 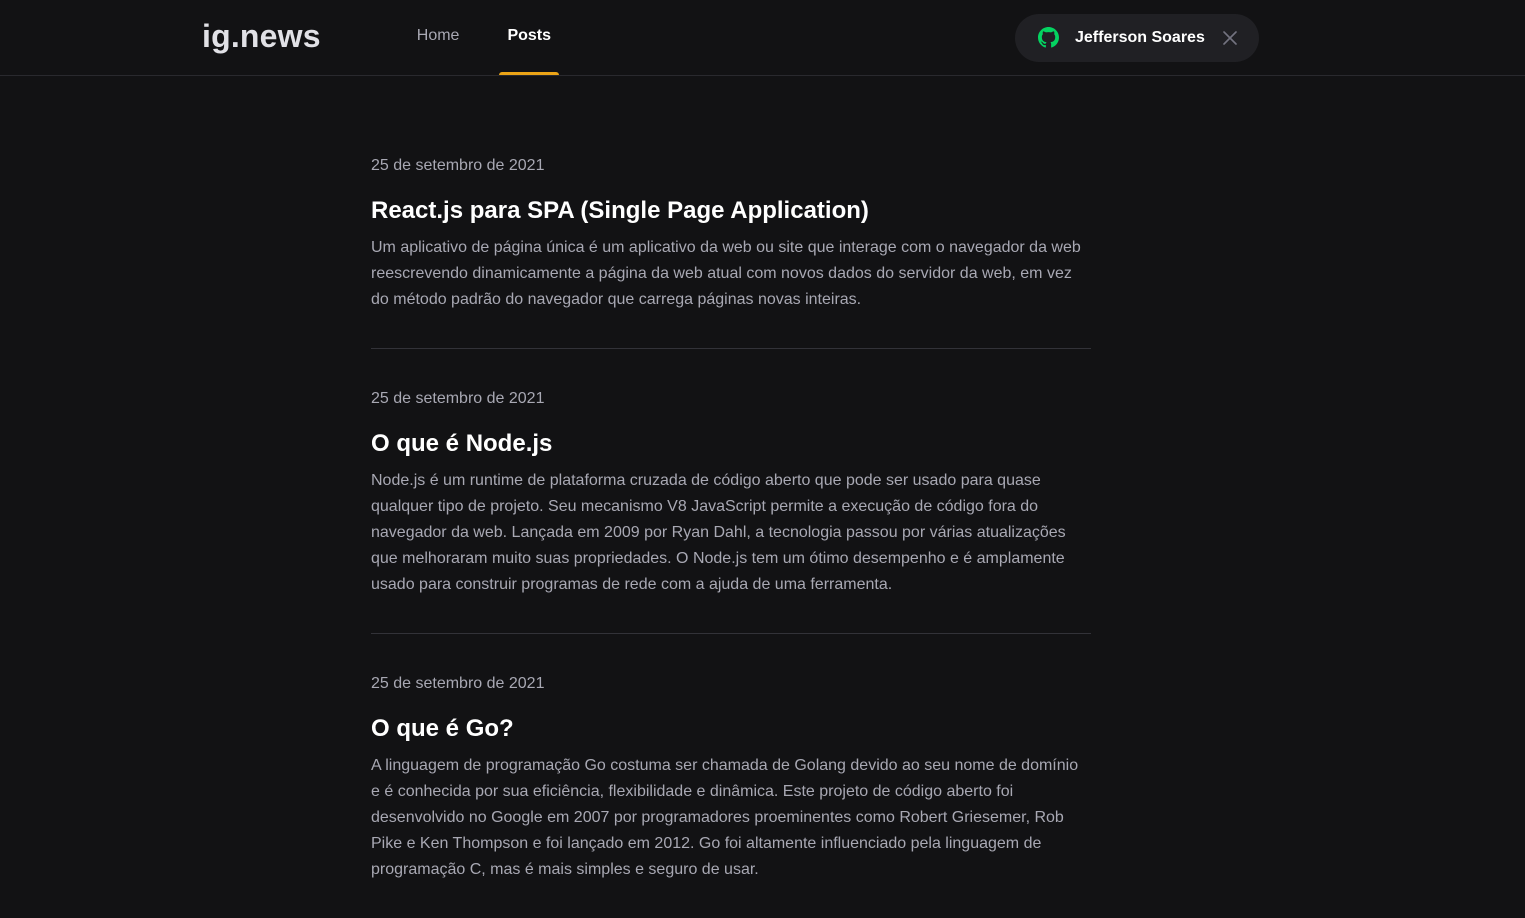 I want to click on nav-link-label: Posts, so click(x=529, y=35).